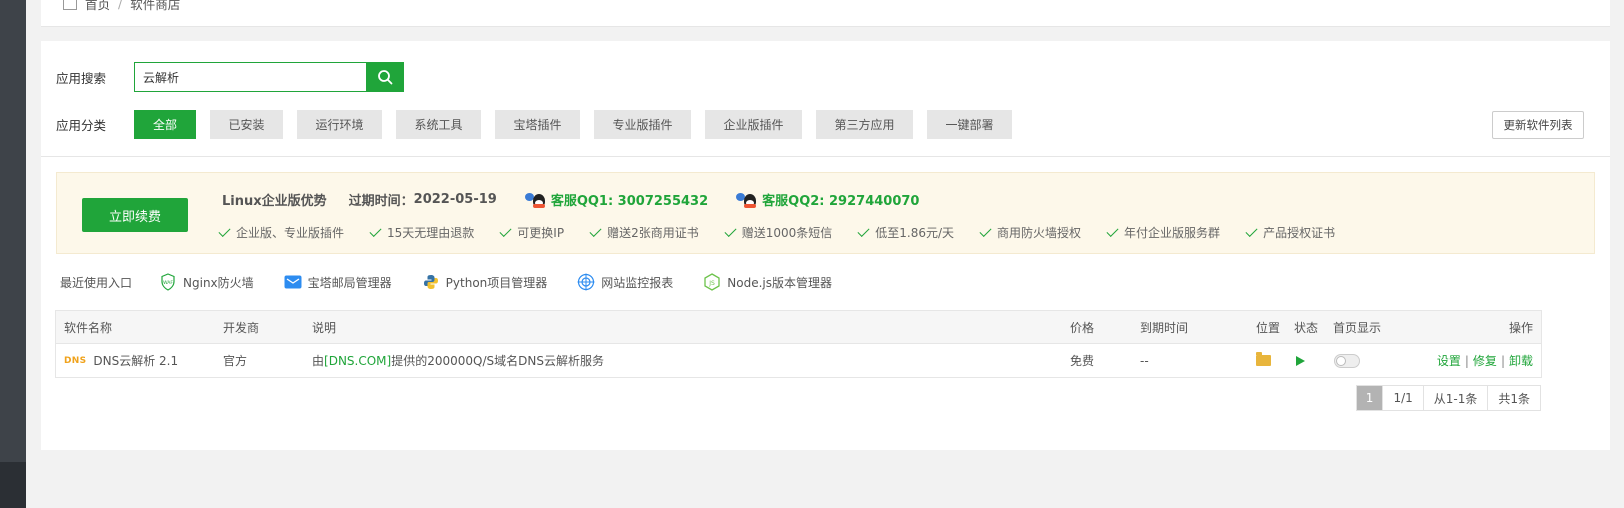 This screenshot has height=508, width=1624. I want to click on feature-item: 可更换IP, so click(531, 232).